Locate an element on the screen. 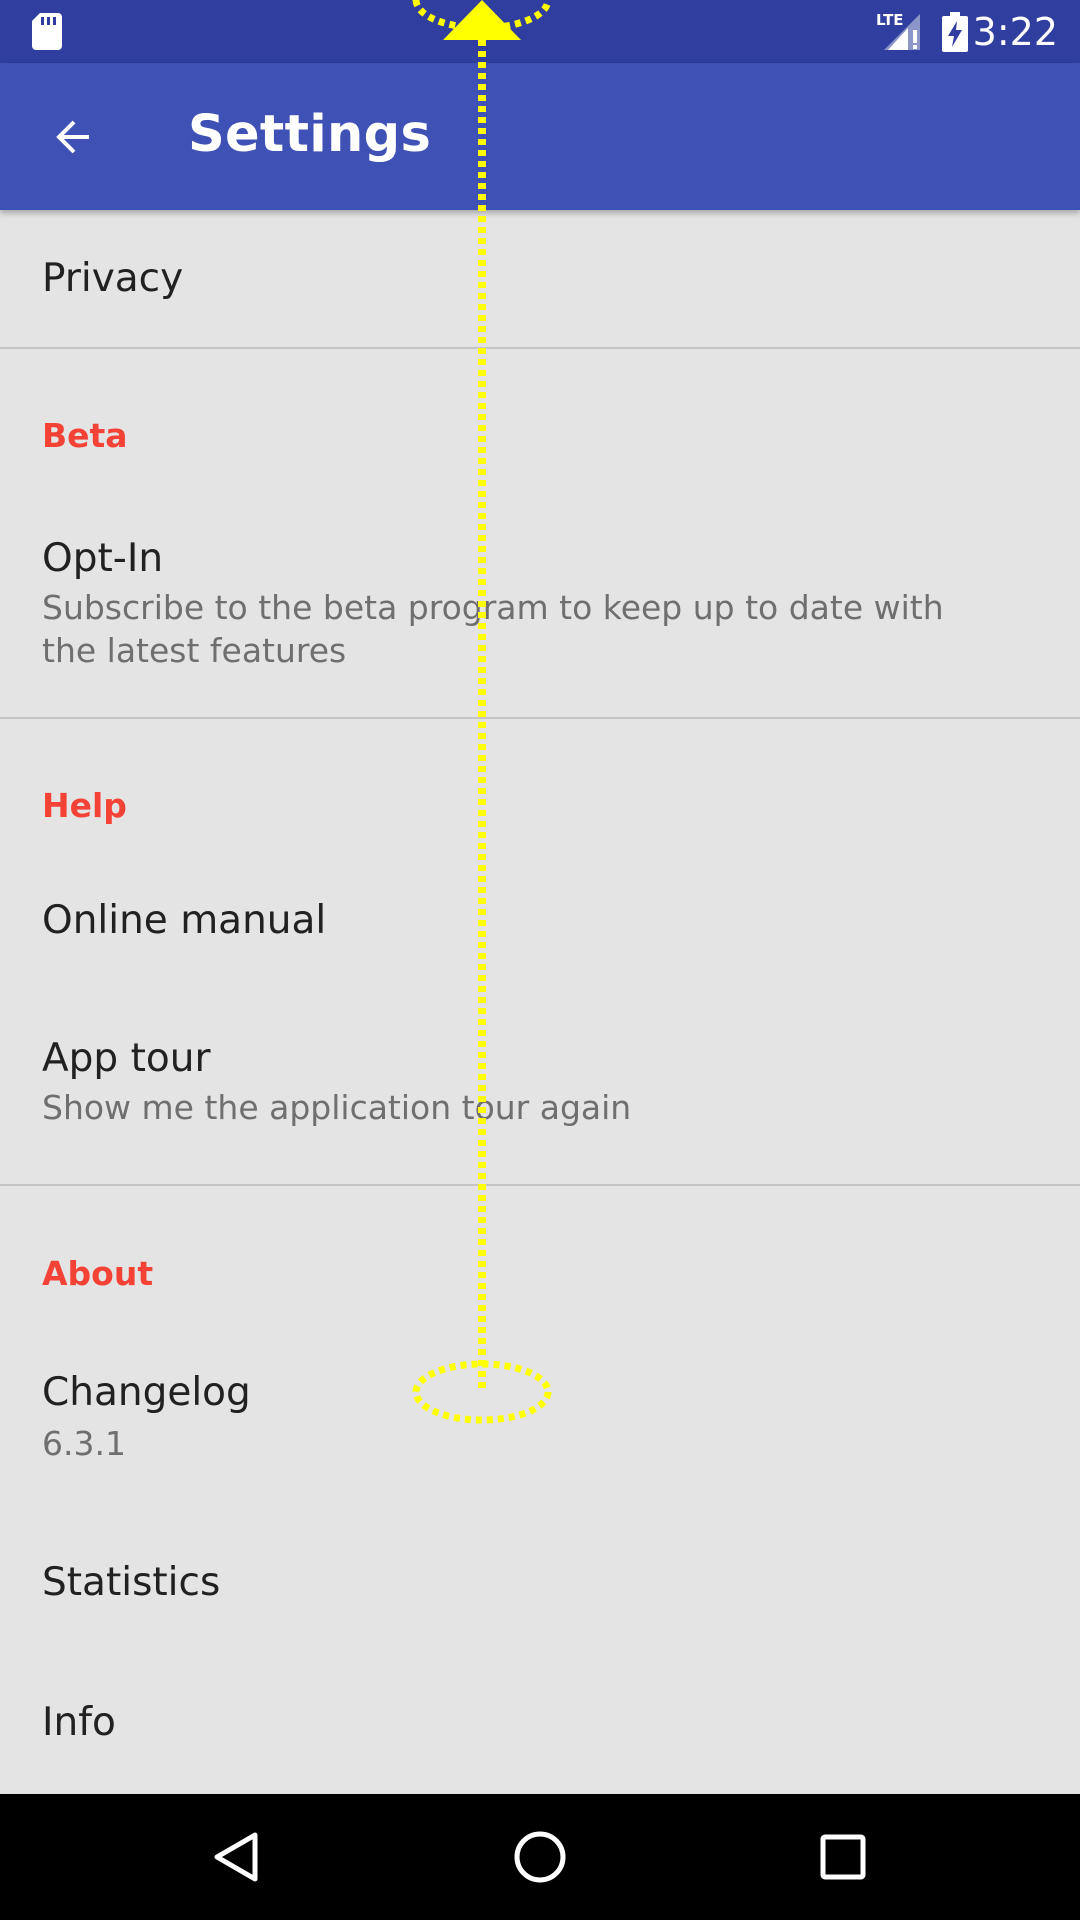 The image size is (1080, 1920). sd-card-icon is located at coordinates (47, 31).